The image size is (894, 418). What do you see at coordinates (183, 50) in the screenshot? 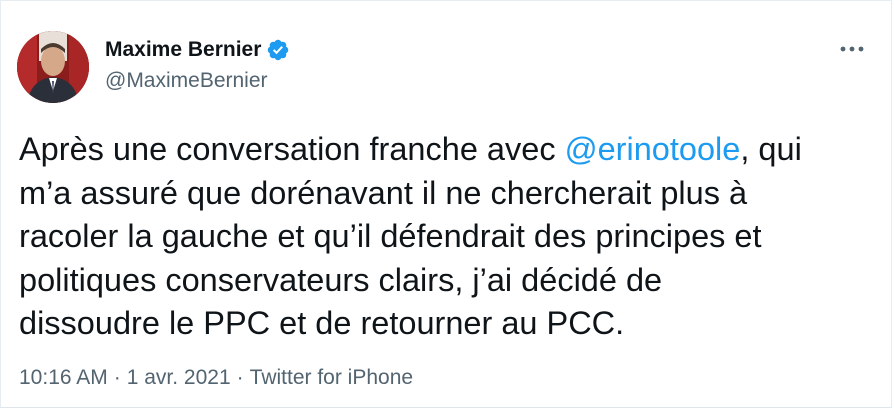
I see `author-display-name: Maxime Bernier` at bounding box center [183, 50].